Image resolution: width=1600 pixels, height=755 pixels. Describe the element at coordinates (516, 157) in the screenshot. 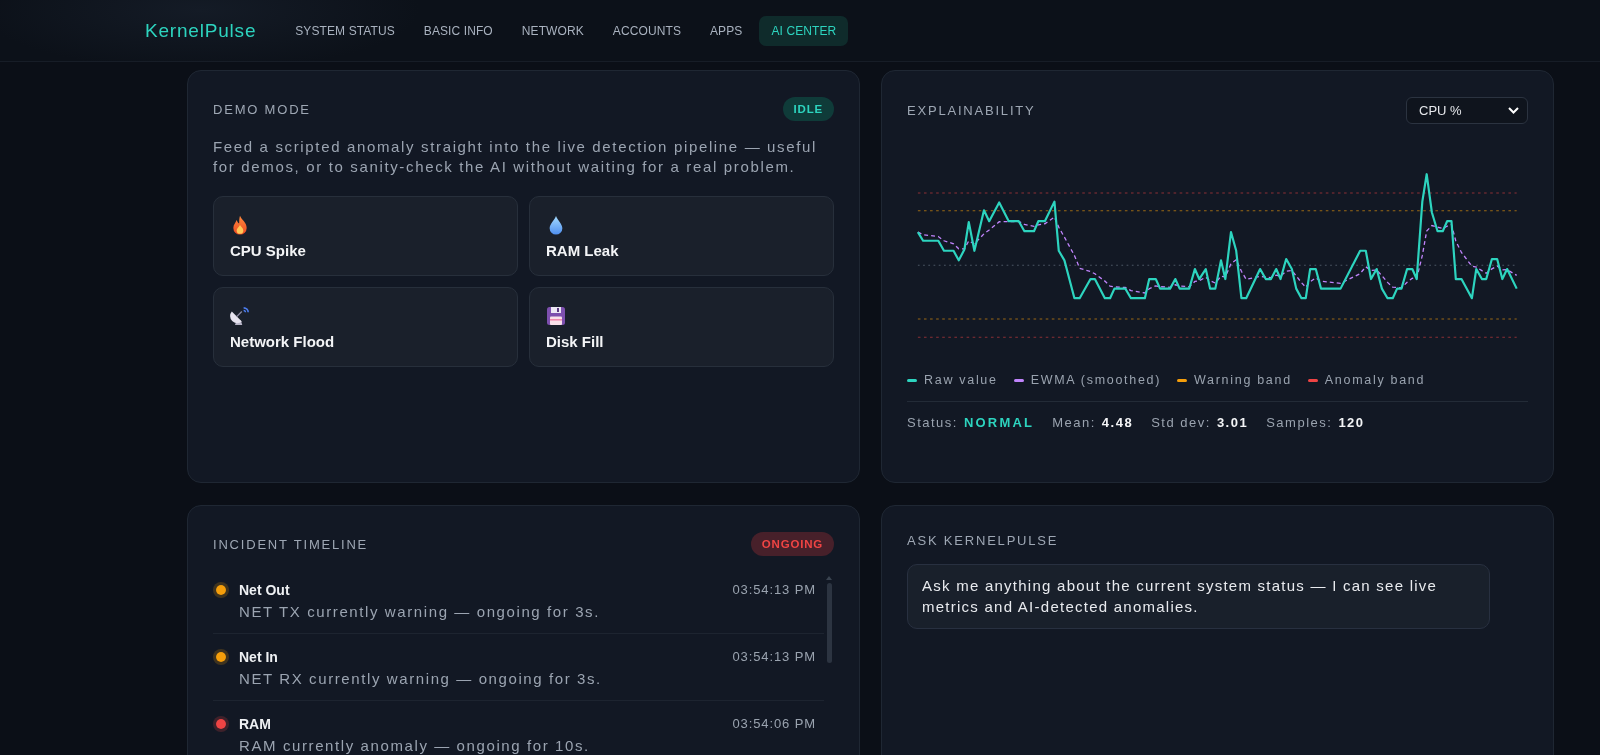

I see `demo-description: Feed a scripted anomaly straight into the live detection pipeline — useful for demos, or to sanity-check the AI without waiting for a real problem.` at that location.